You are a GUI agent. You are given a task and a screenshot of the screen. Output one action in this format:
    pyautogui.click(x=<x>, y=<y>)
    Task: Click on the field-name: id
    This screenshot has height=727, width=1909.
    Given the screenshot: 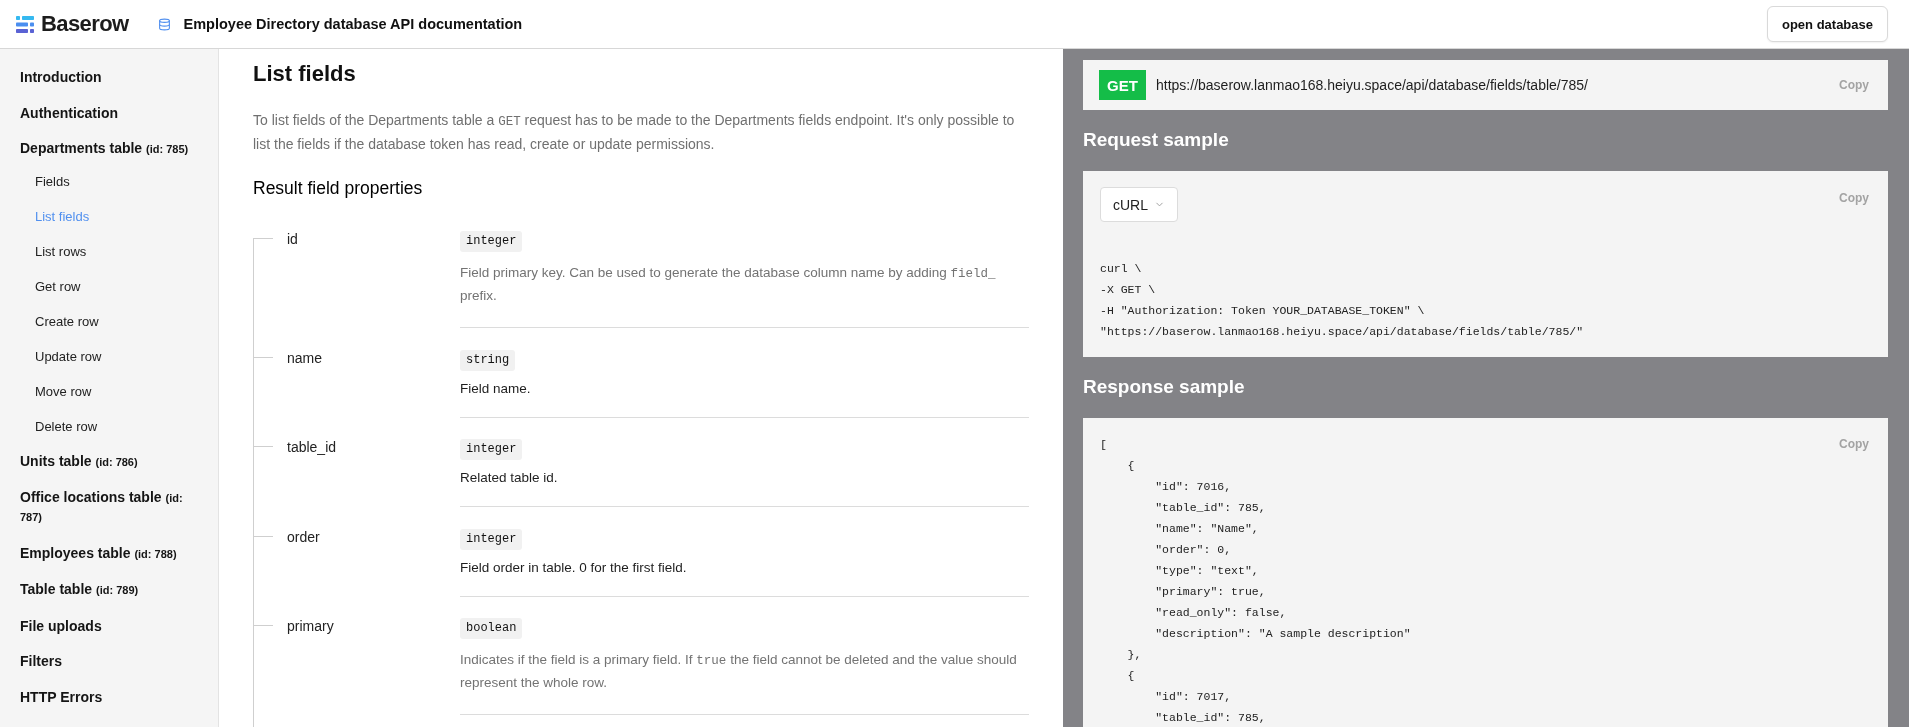 What is the action you would take?
    pyautogui.click(x=292, y=239)
    